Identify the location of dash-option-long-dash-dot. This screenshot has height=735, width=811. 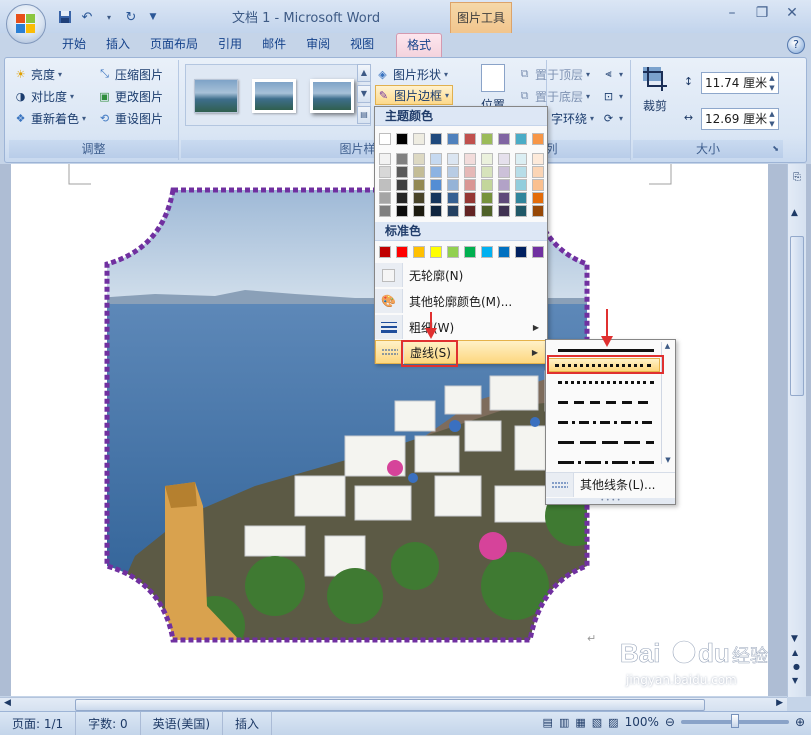
(606, 462).